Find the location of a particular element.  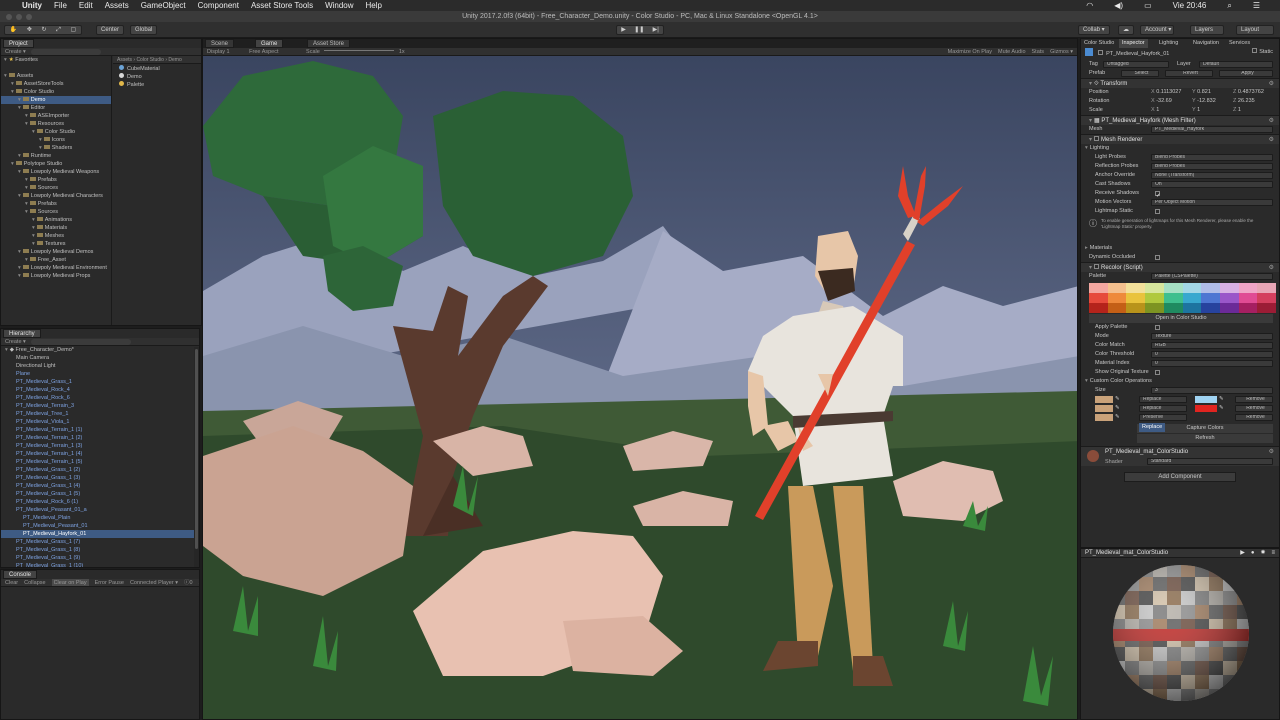

minimize-window-button is located at coordinates (19, 17).